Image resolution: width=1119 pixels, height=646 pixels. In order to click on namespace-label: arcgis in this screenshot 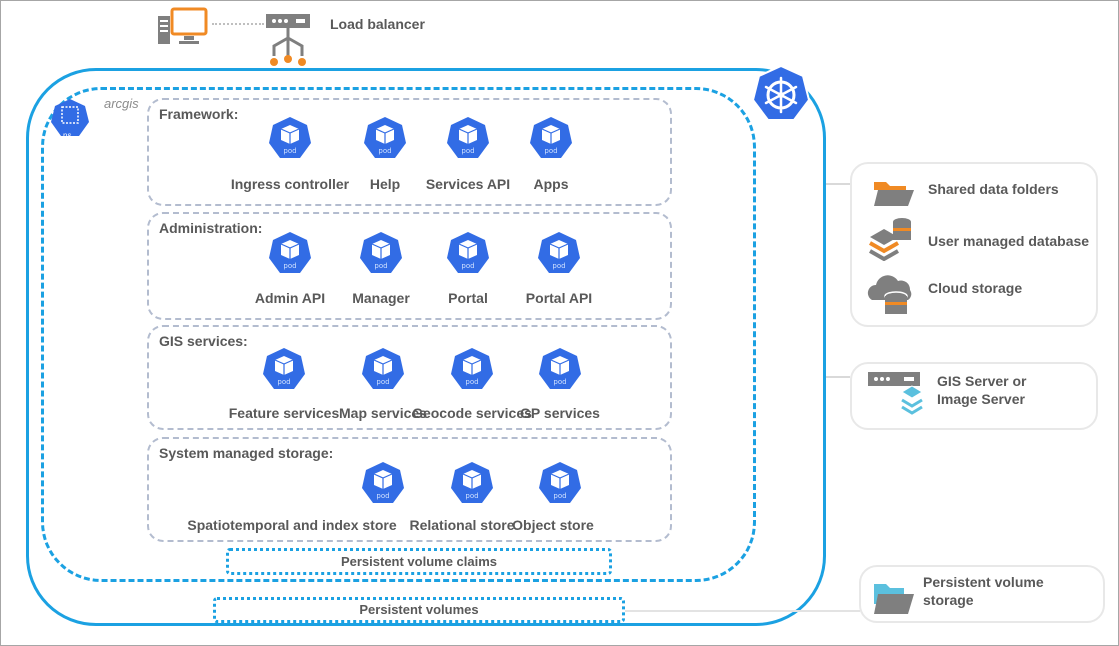, I will do `click(121, 103)`.